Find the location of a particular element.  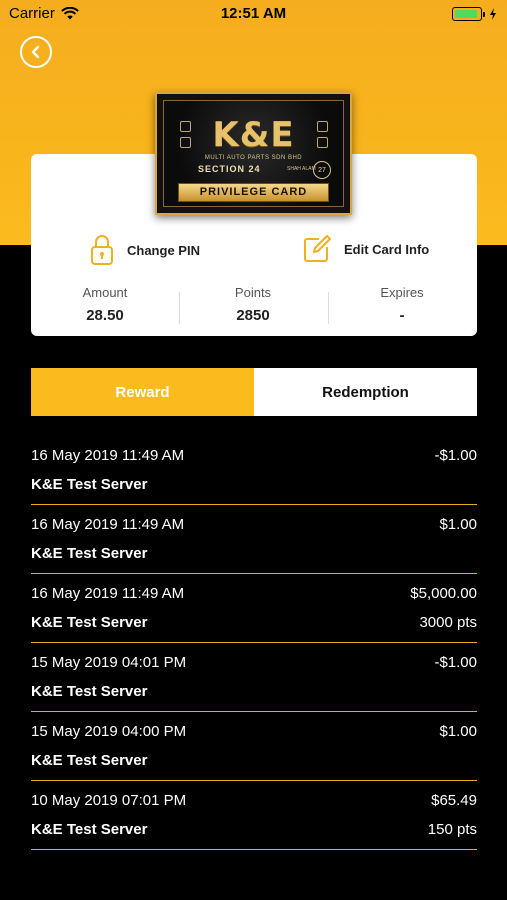

transaction-points: 150 pts is located at coordinates (452, 829).